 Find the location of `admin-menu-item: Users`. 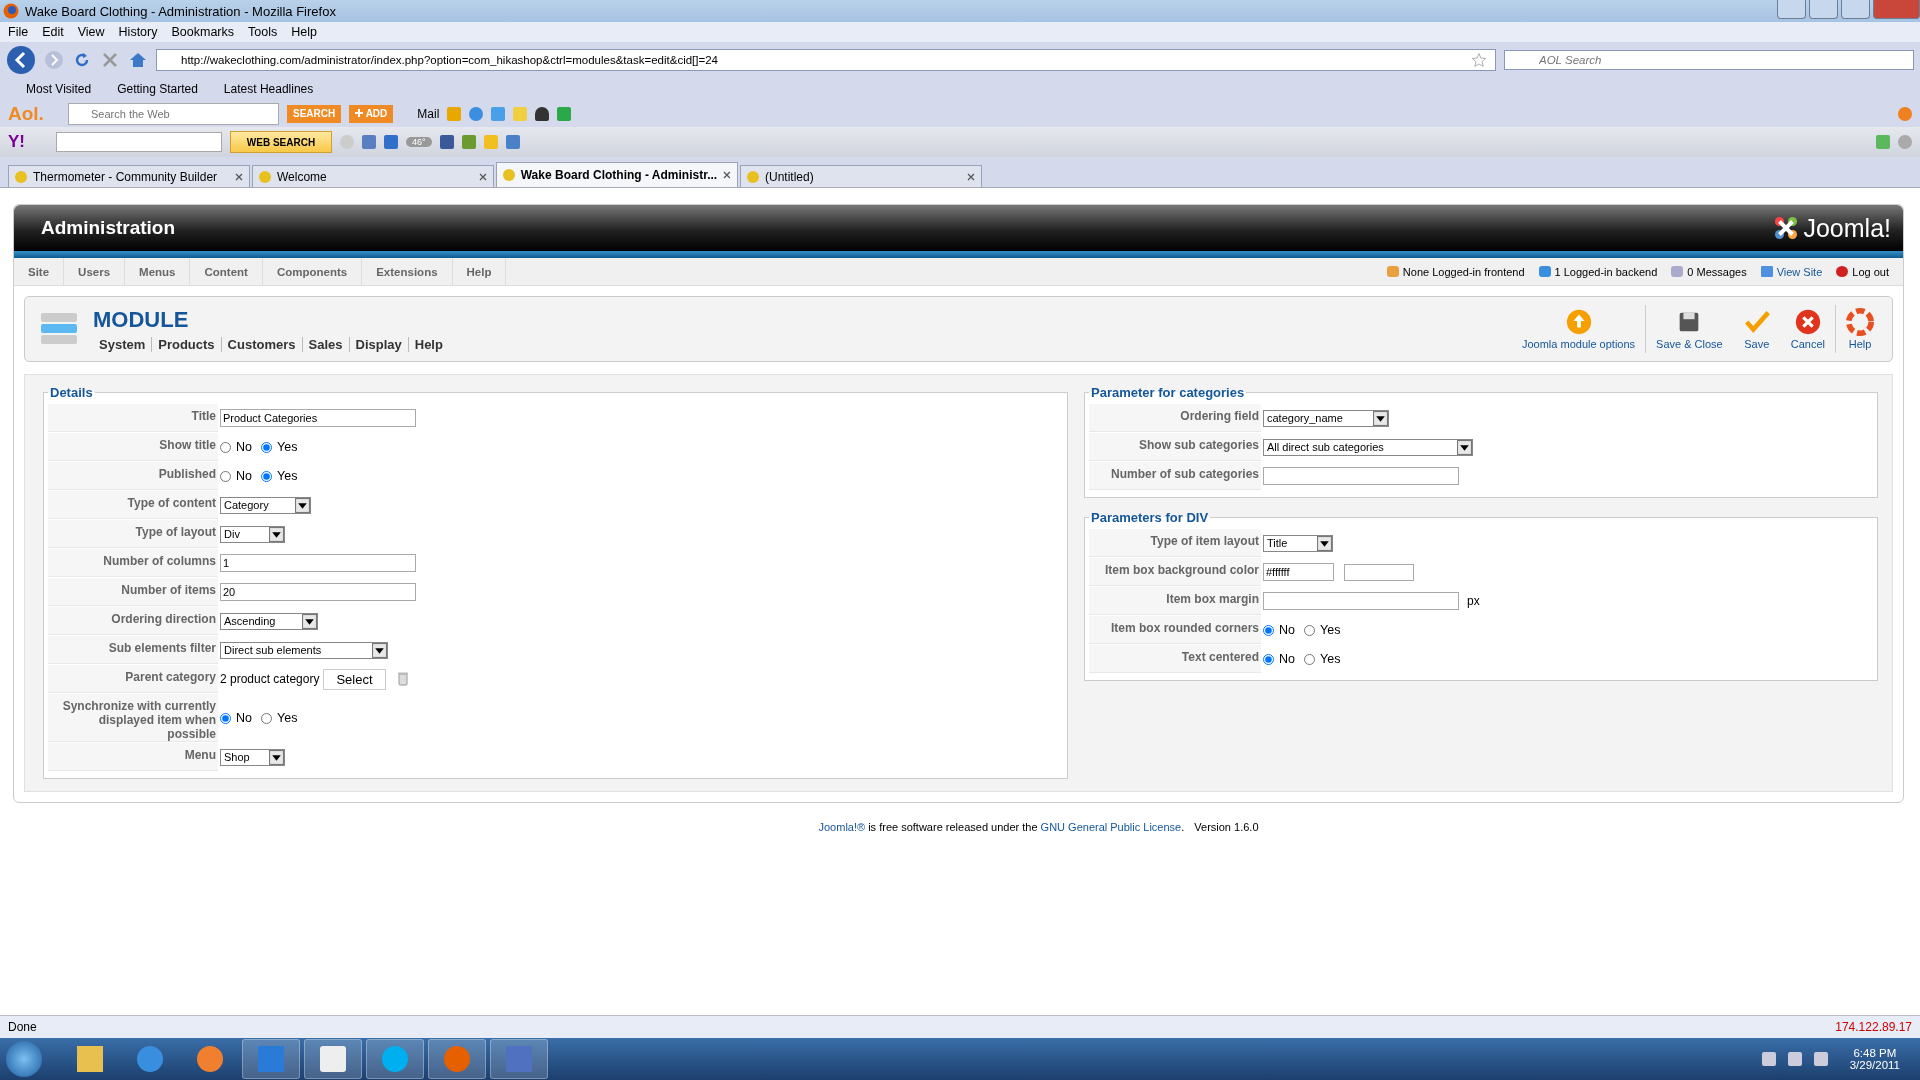

admin-menu-item: Users is located at coordinates (95, 271).